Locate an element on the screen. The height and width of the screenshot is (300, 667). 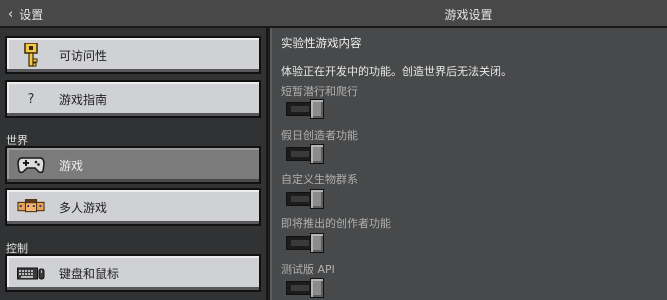
option-label: 假日创造者功能 is located at coordinates (319, 135).